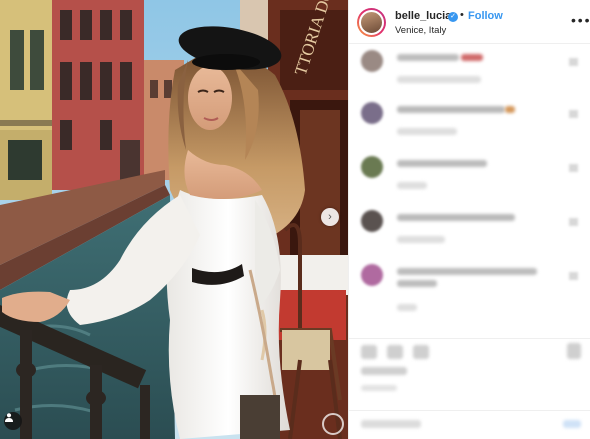  What do you see at coordinates (384, 371) in the screenshot?
I see `likes-count` at bounding box center [384, 371].